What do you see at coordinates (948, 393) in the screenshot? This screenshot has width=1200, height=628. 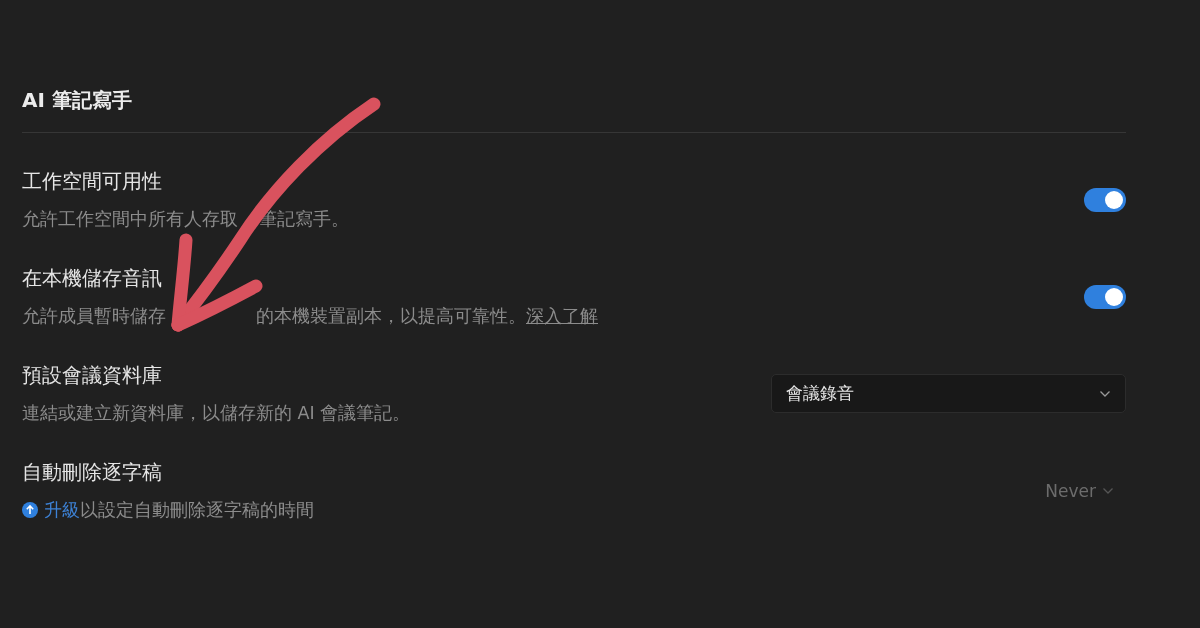 I see `dropdown-select: 會議錄音` at bounding box center [948, 393].